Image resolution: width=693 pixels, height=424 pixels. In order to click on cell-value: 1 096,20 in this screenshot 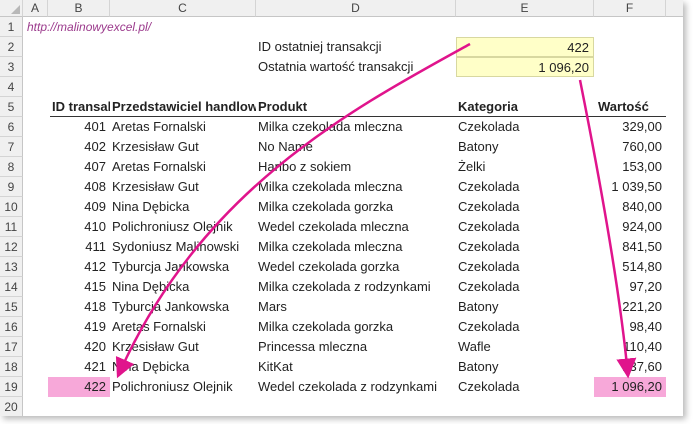, I will do `click(630, 387)`.